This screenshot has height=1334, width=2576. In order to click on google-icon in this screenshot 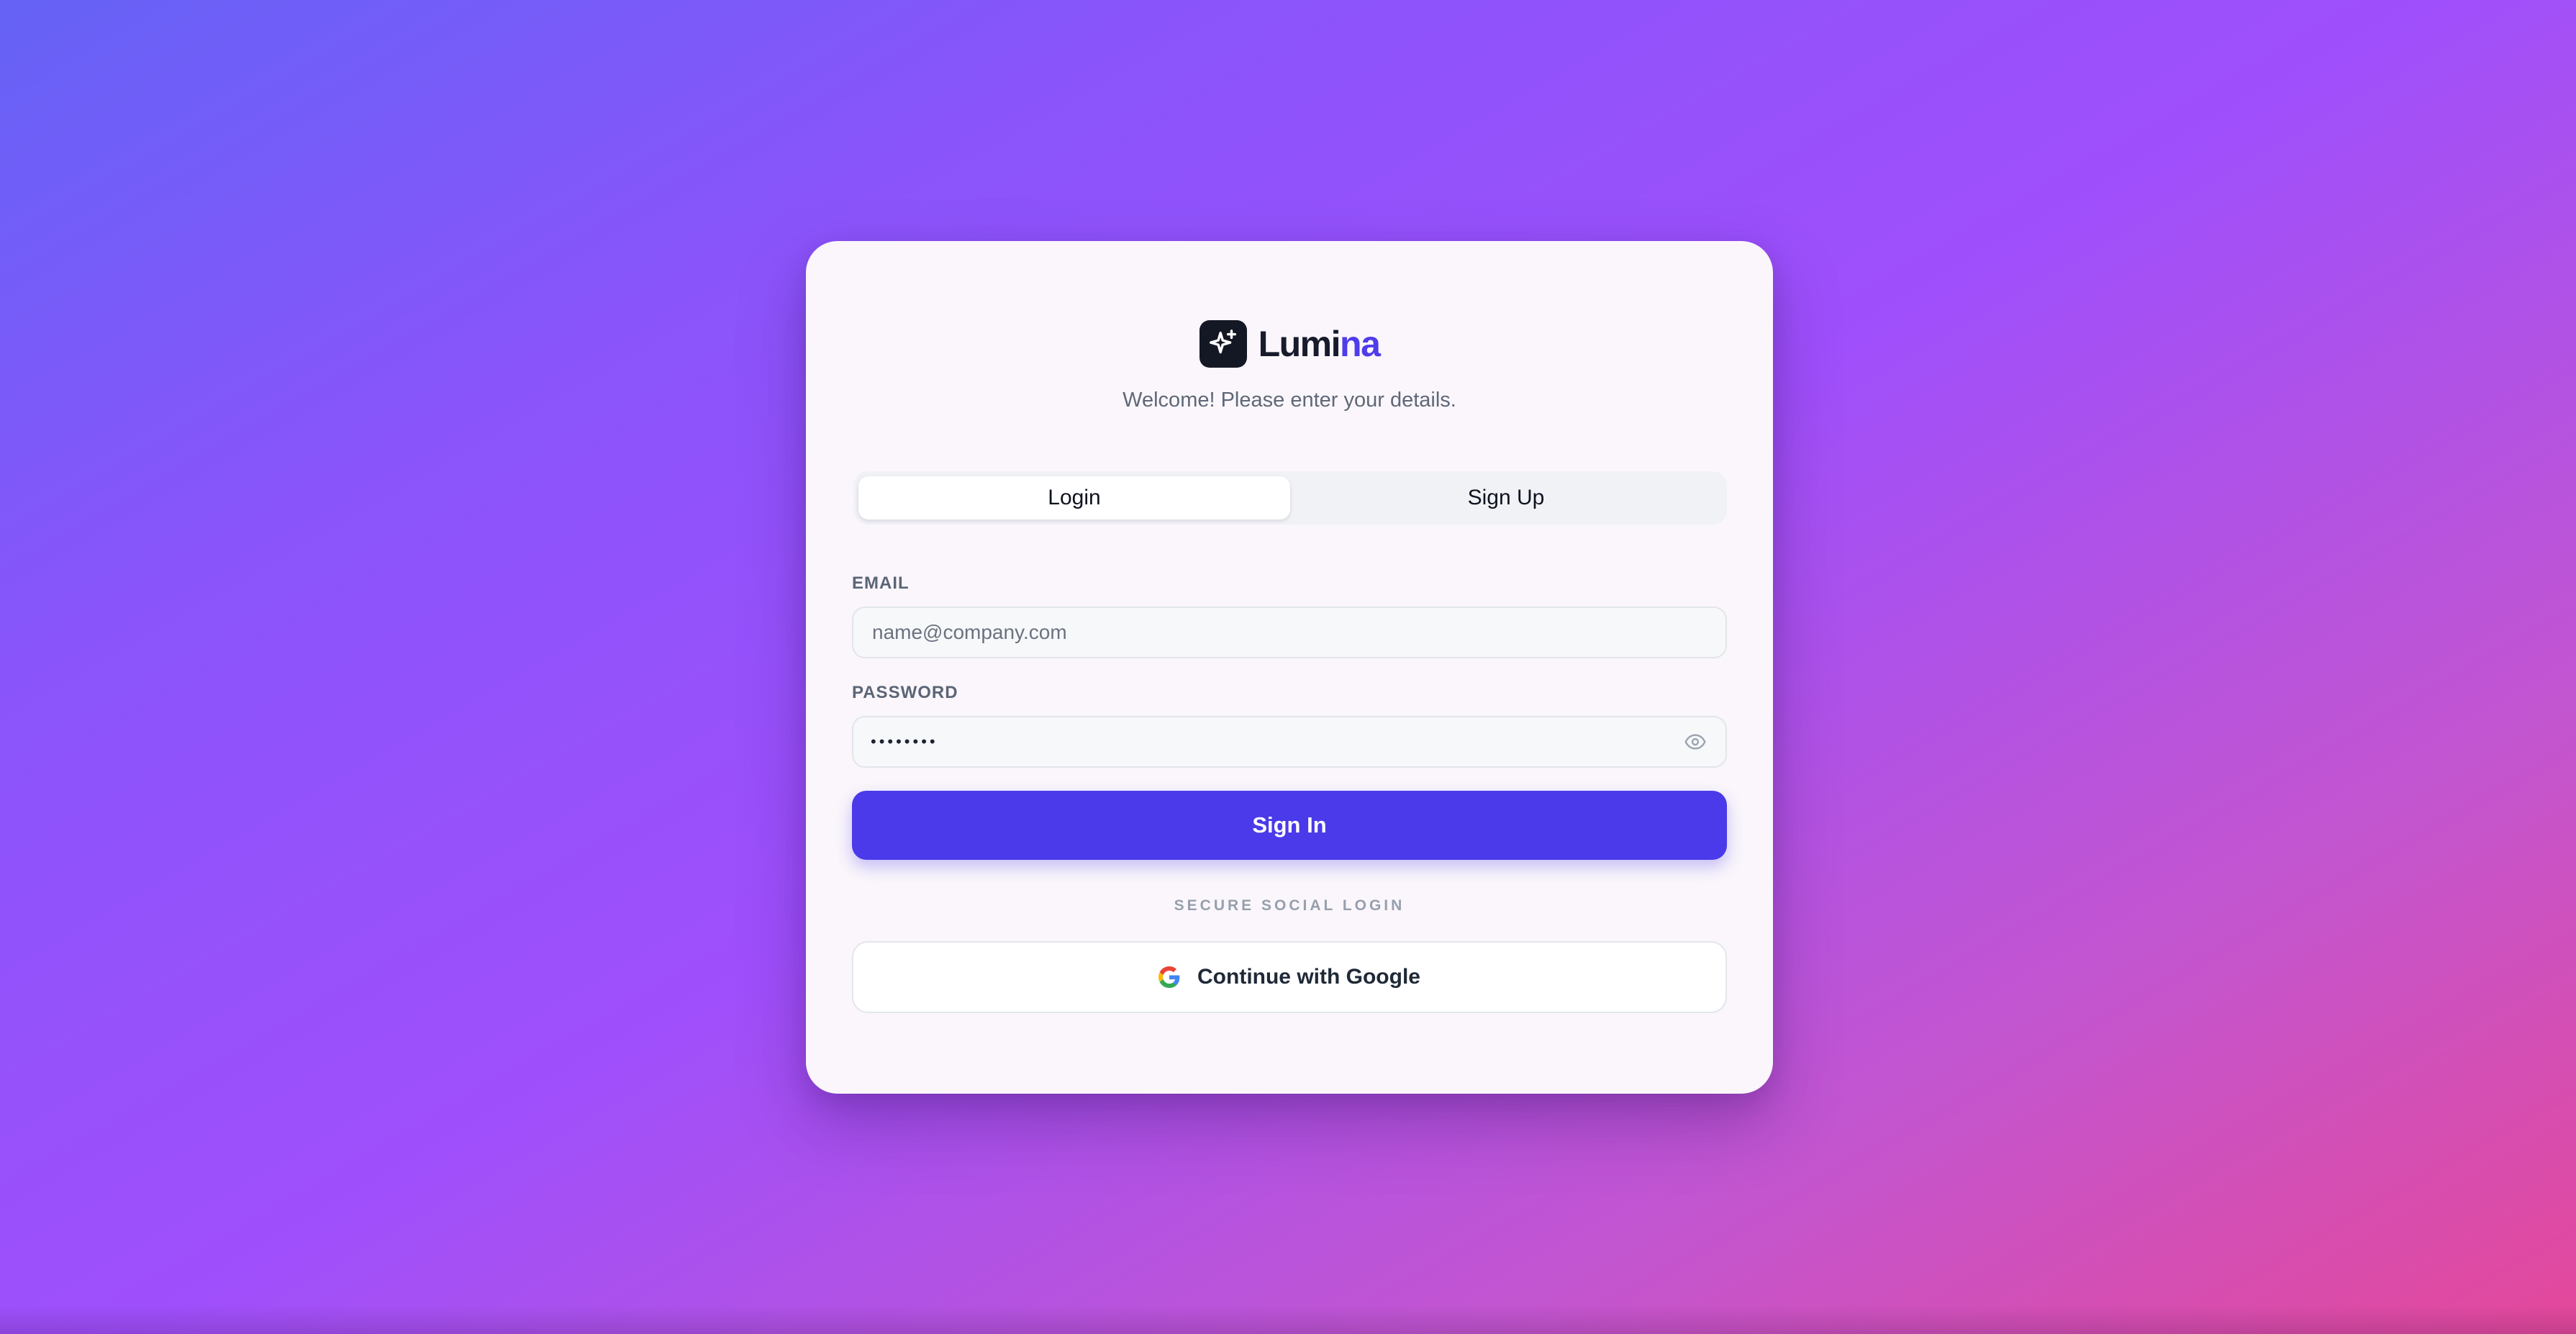, I will do `click(1169, 977)`.